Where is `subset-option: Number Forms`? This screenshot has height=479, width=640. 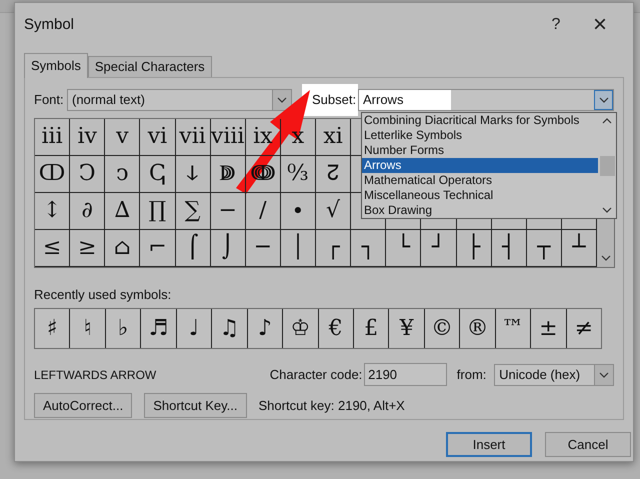 subset-option: Number Forms is located at coordinates (480, 150).